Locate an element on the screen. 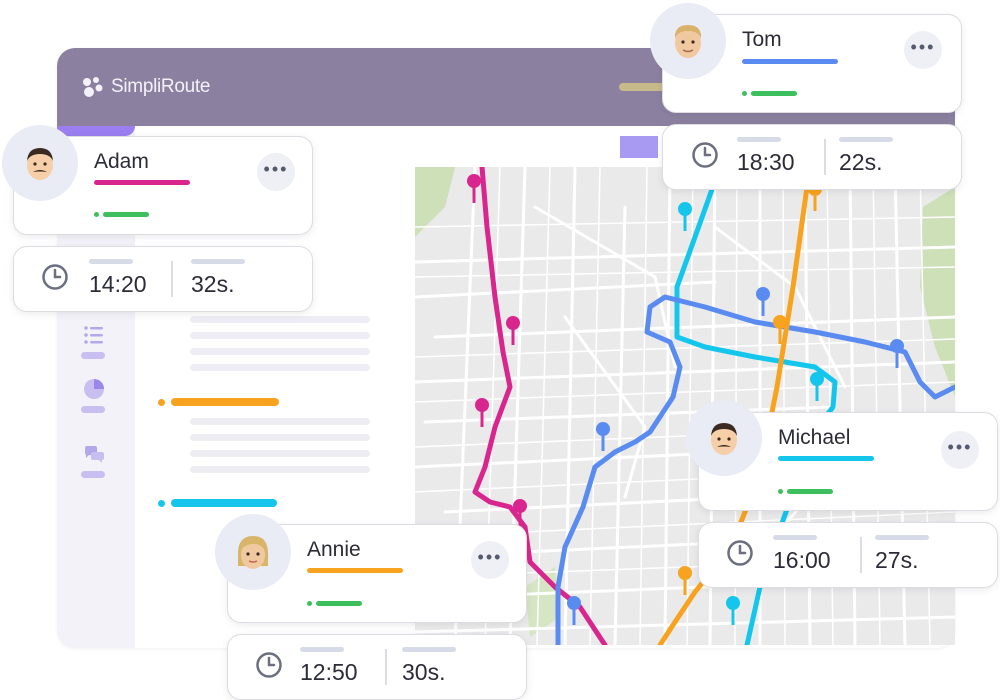 Image resolution: width=1000 pixels, height=700 pixels. pie-chart-icon is located at coordinates (94, 389).